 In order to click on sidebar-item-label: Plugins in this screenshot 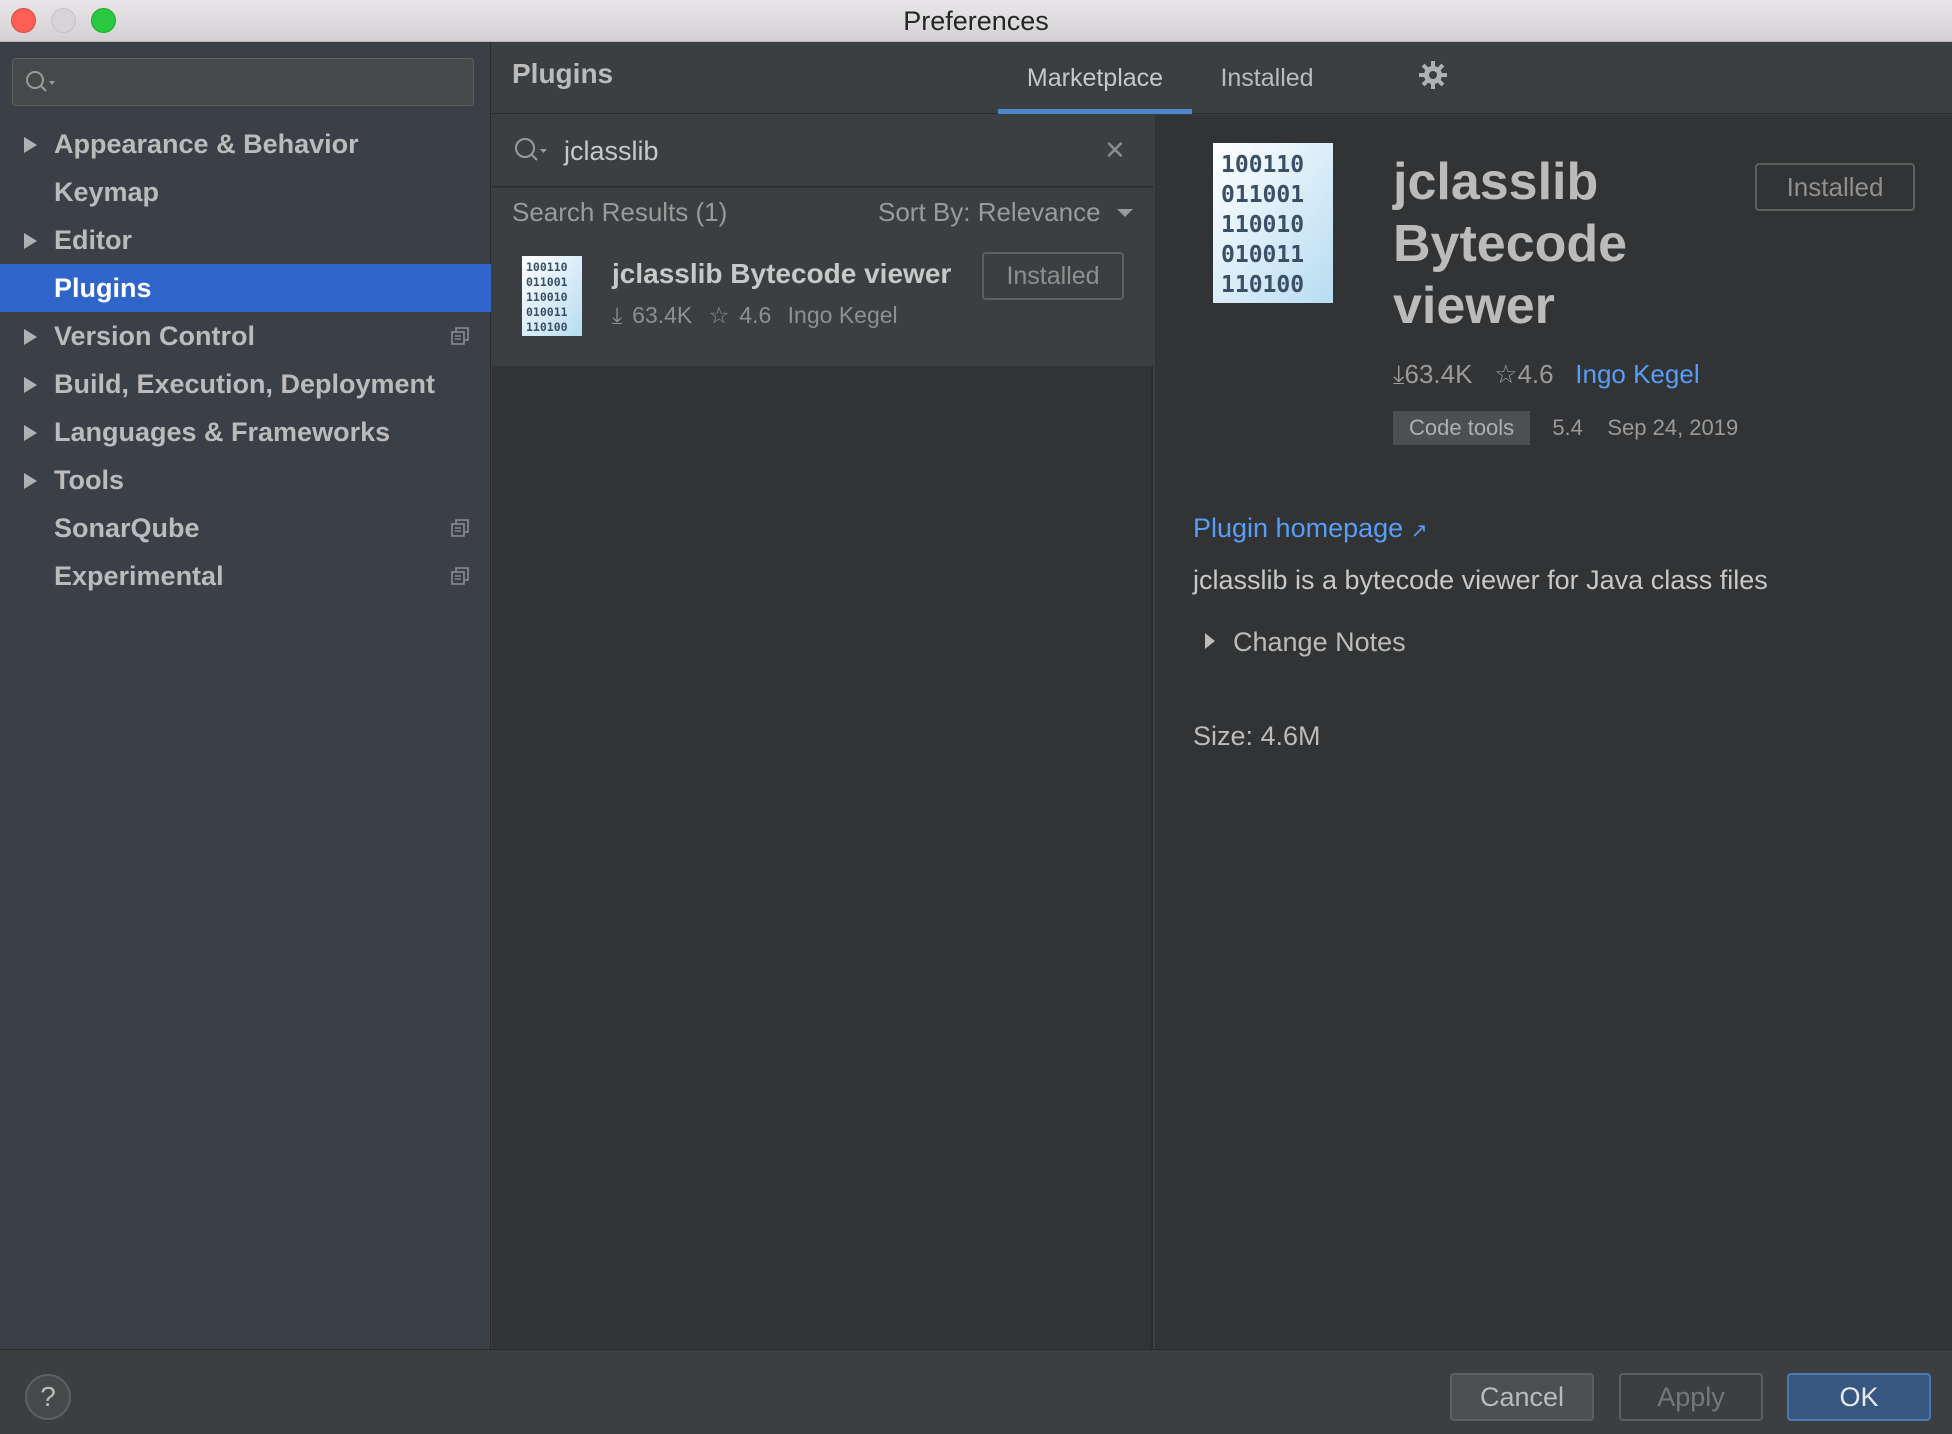, I will do `click(103, 288)`.